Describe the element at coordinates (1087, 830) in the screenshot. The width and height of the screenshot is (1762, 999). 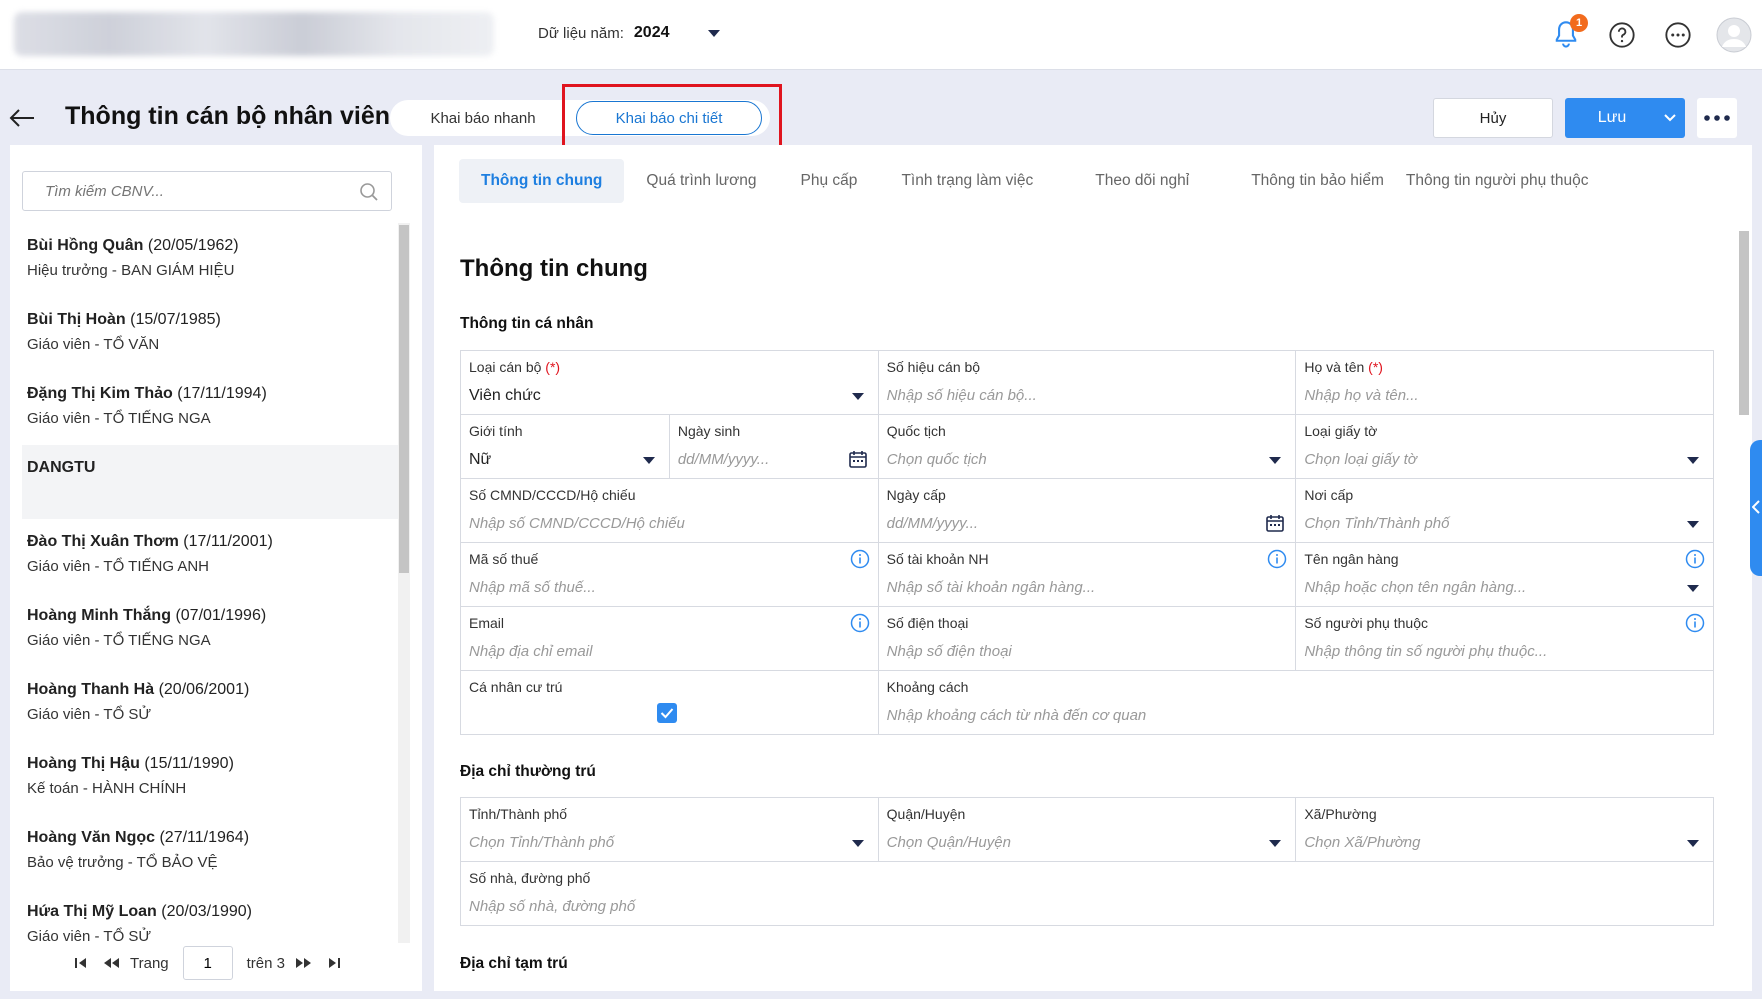
I see `district-field: Quận/Huyện Chọn Quận/Huyện` at that location.